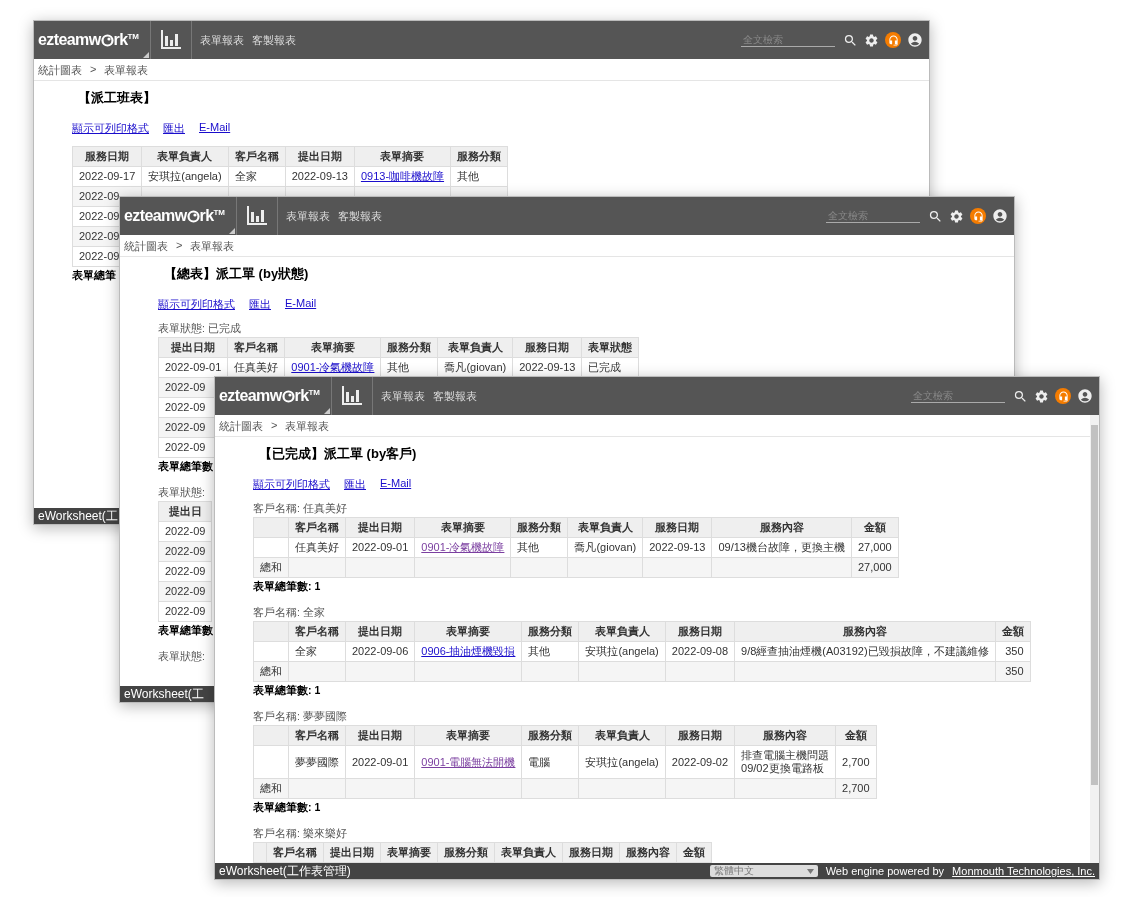 This screenshot has width=1132, height=897. What do you see at coordinates (300, 717) in the screenshot?
I see `group-label: 客戶名稱: 夢夢國際` at bounding box center [300, 717].